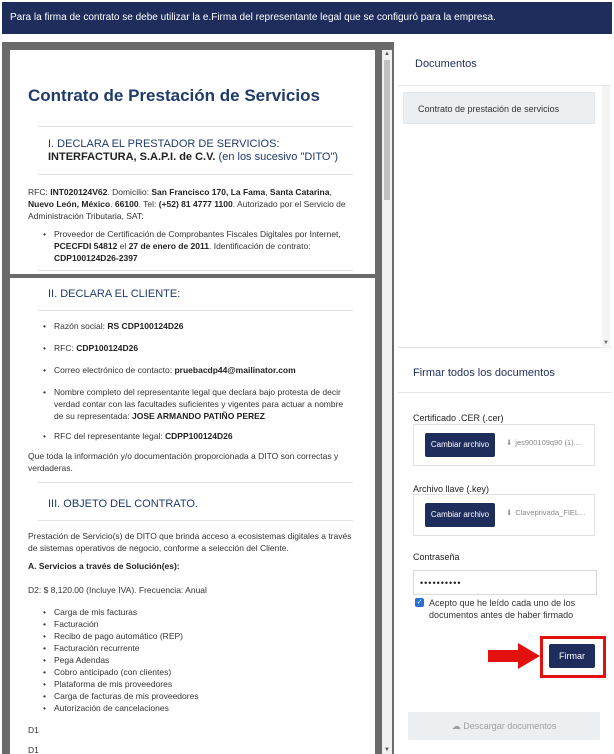  Describe the element at coordinates (505, 217) in the screenshot. I see `documents-list: Contrato de prestación de servicios ▼` at that location.